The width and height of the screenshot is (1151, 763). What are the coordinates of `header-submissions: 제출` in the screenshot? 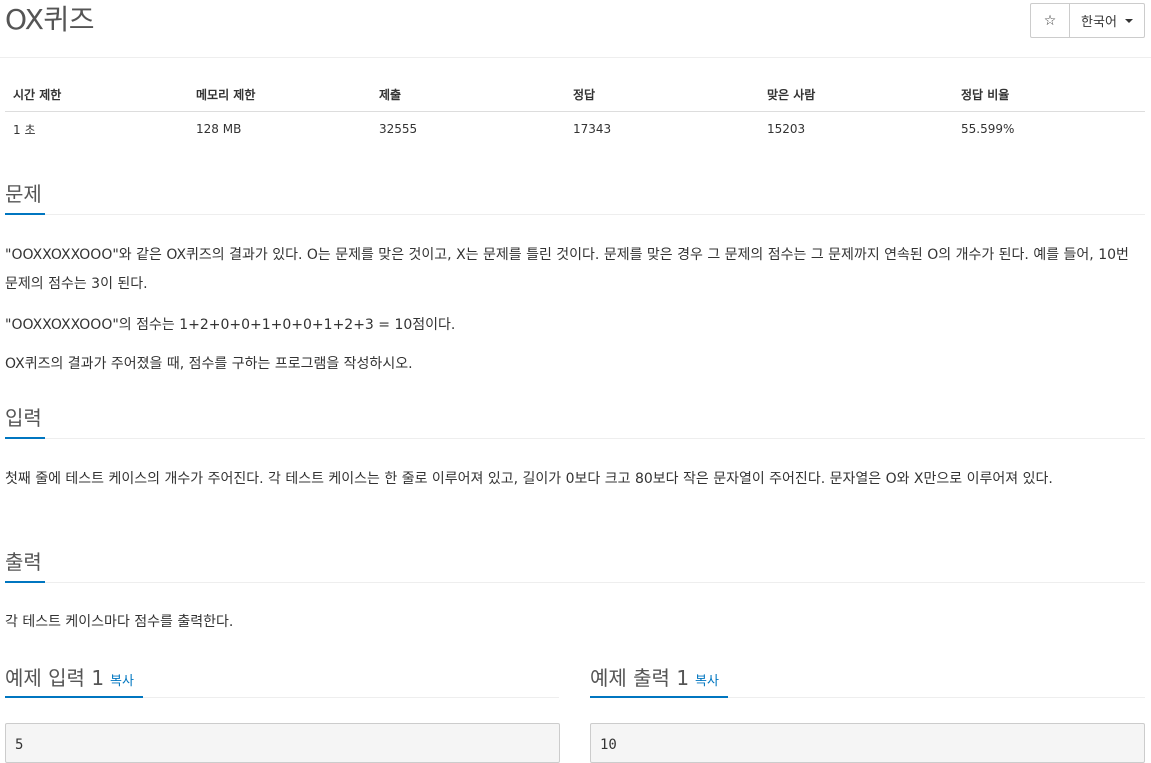 It's located at (468, 94).